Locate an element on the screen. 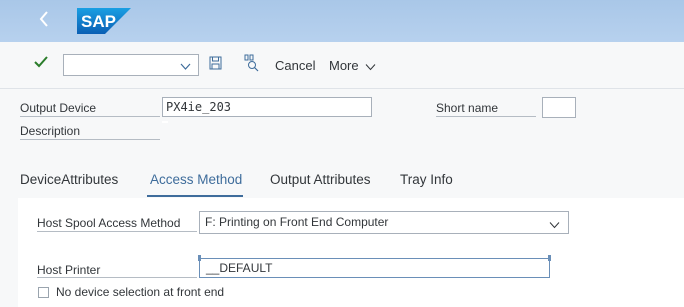 The height and width of the screenshot is (307, 684). tab-access-method: Access Method is located at coordinates (196, 179).